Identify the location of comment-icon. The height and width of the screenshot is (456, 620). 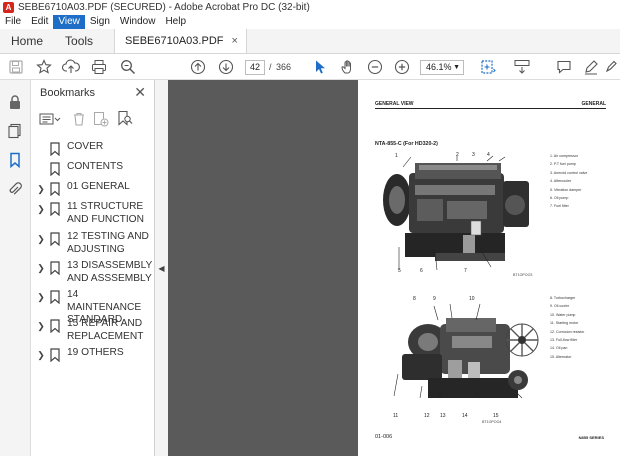
(564, 67).